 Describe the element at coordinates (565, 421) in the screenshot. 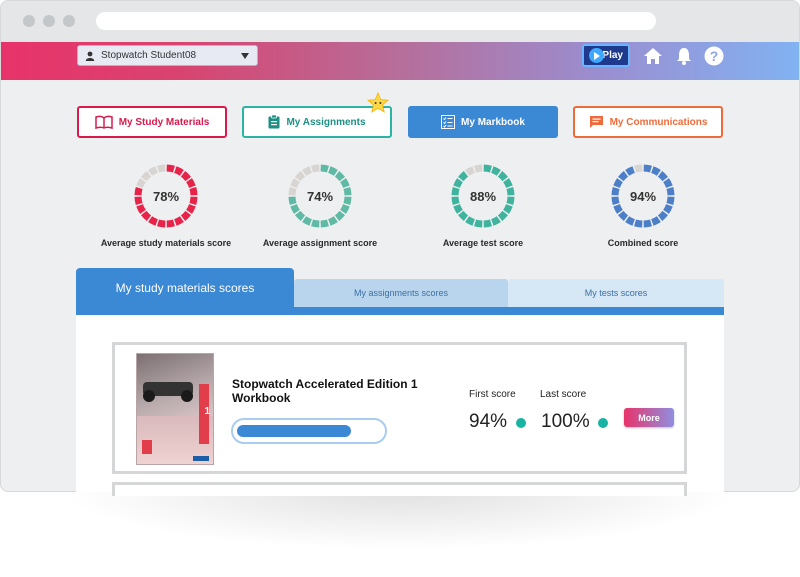

I see `last-score-value: 100%` at that location.